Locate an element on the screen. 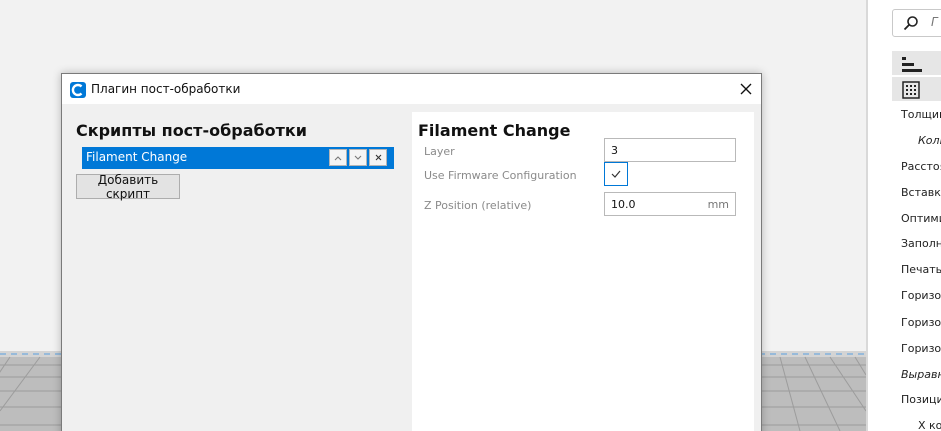 The width and height of the screenshot is (941, 431). setting-row: Позици is located at coordinates (921, 399).